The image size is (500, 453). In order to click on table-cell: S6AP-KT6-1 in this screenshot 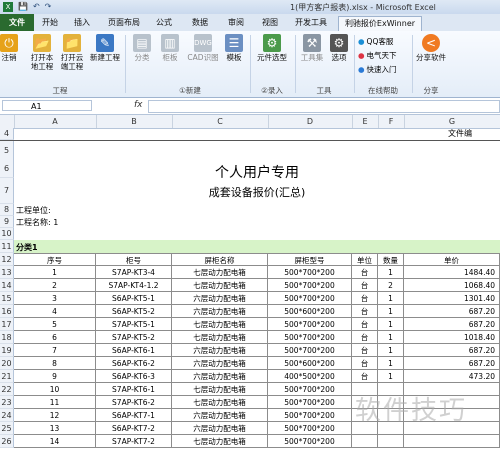, I will do `click(134, 350)`.